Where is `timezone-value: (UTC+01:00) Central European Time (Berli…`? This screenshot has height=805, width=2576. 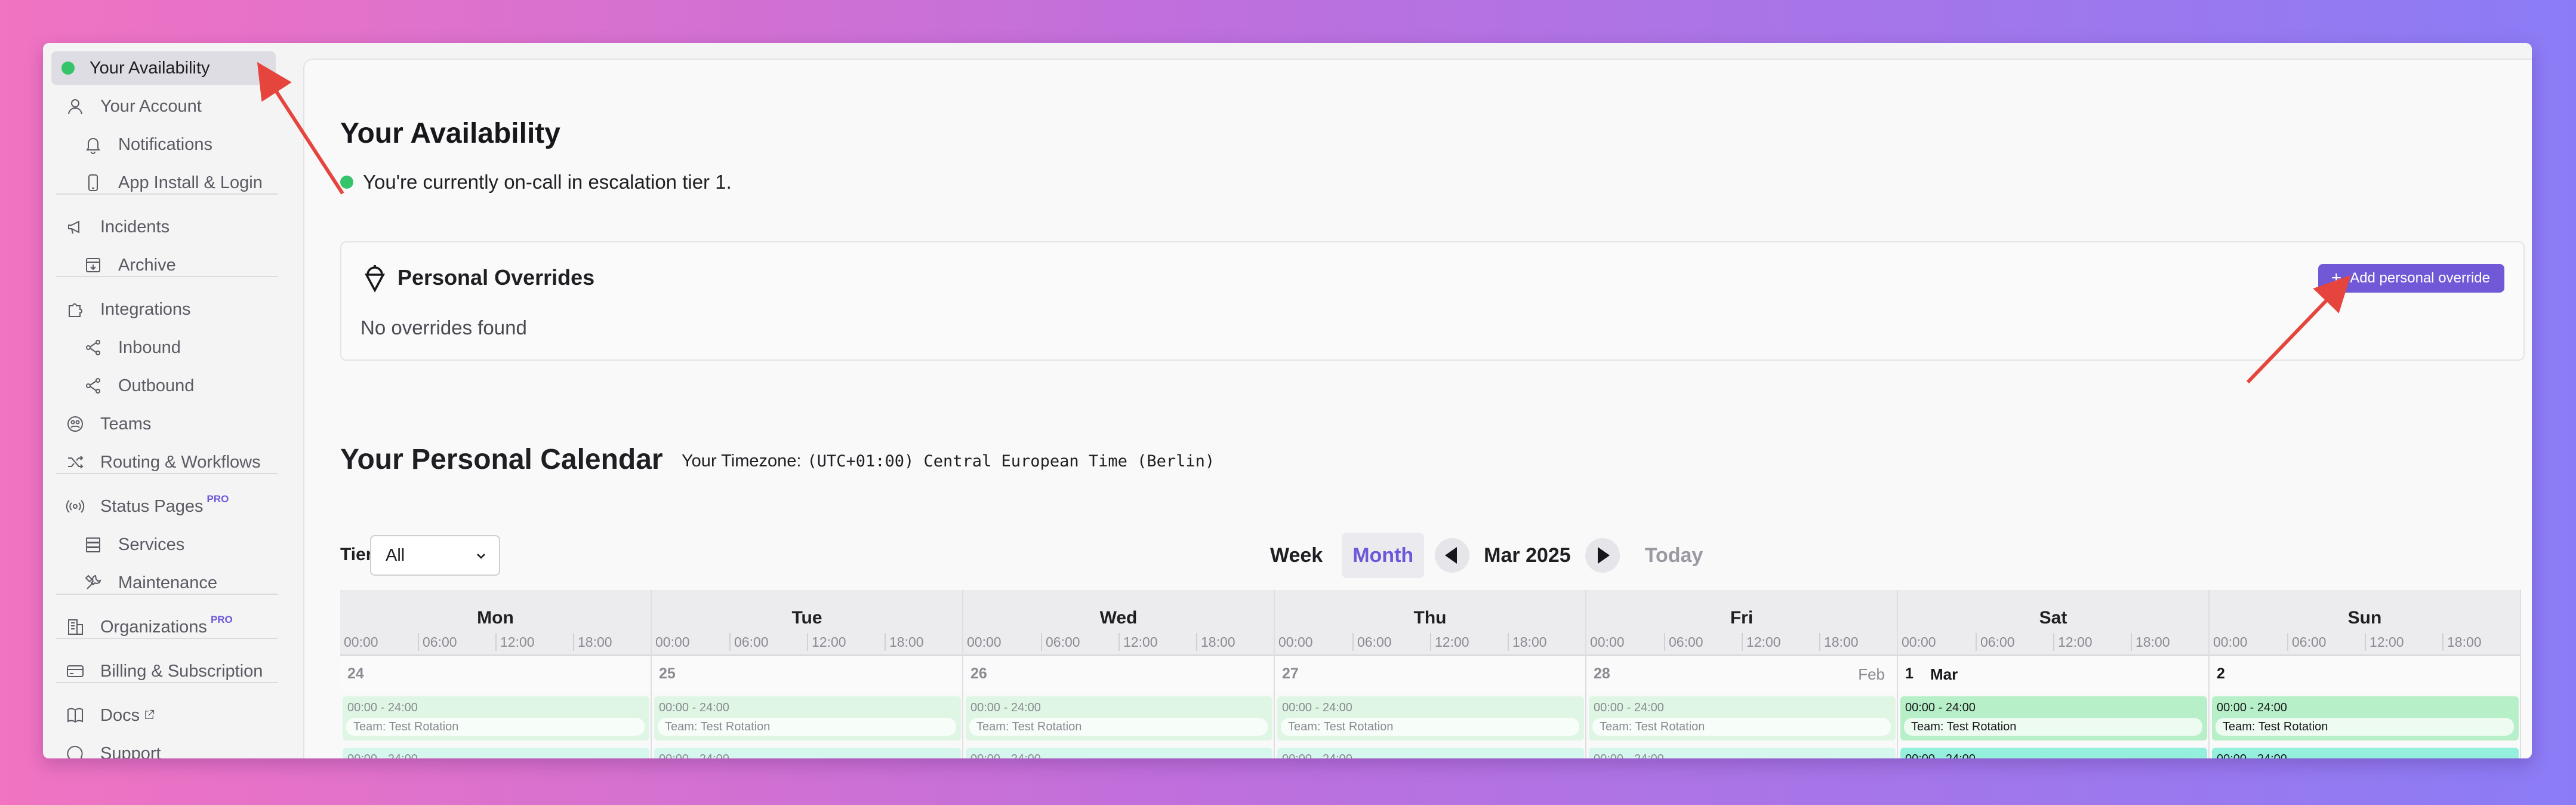
timezone-value: (UTC+01:00) Central European Time (Berli… is located at coordinates (1011, 461).